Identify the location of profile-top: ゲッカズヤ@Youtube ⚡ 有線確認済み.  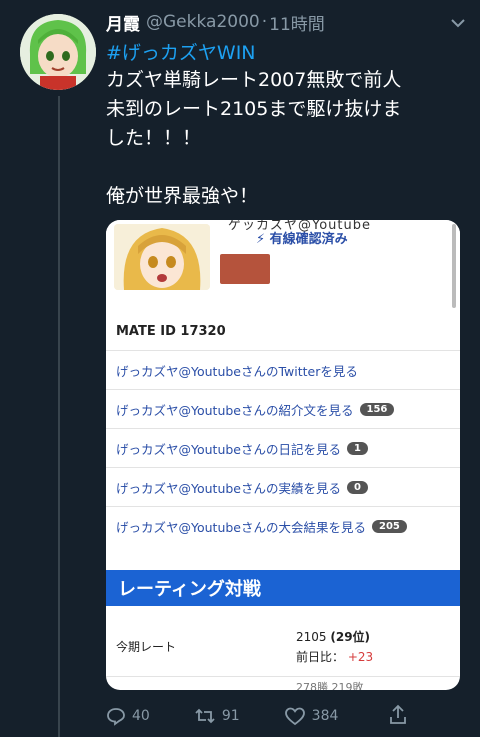
(283, 266).